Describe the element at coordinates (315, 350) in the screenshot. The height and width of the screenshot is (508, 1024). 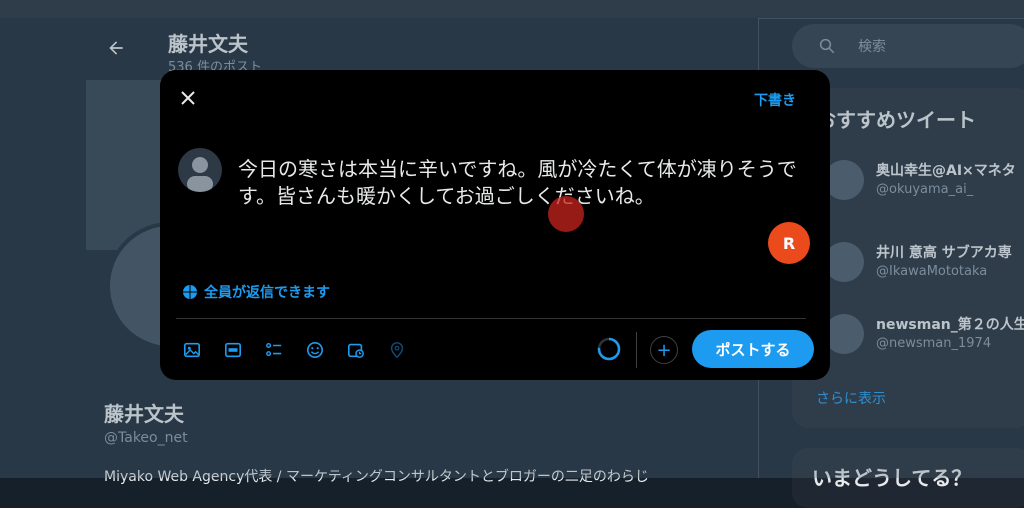
I see `emoji-icon` at that location.